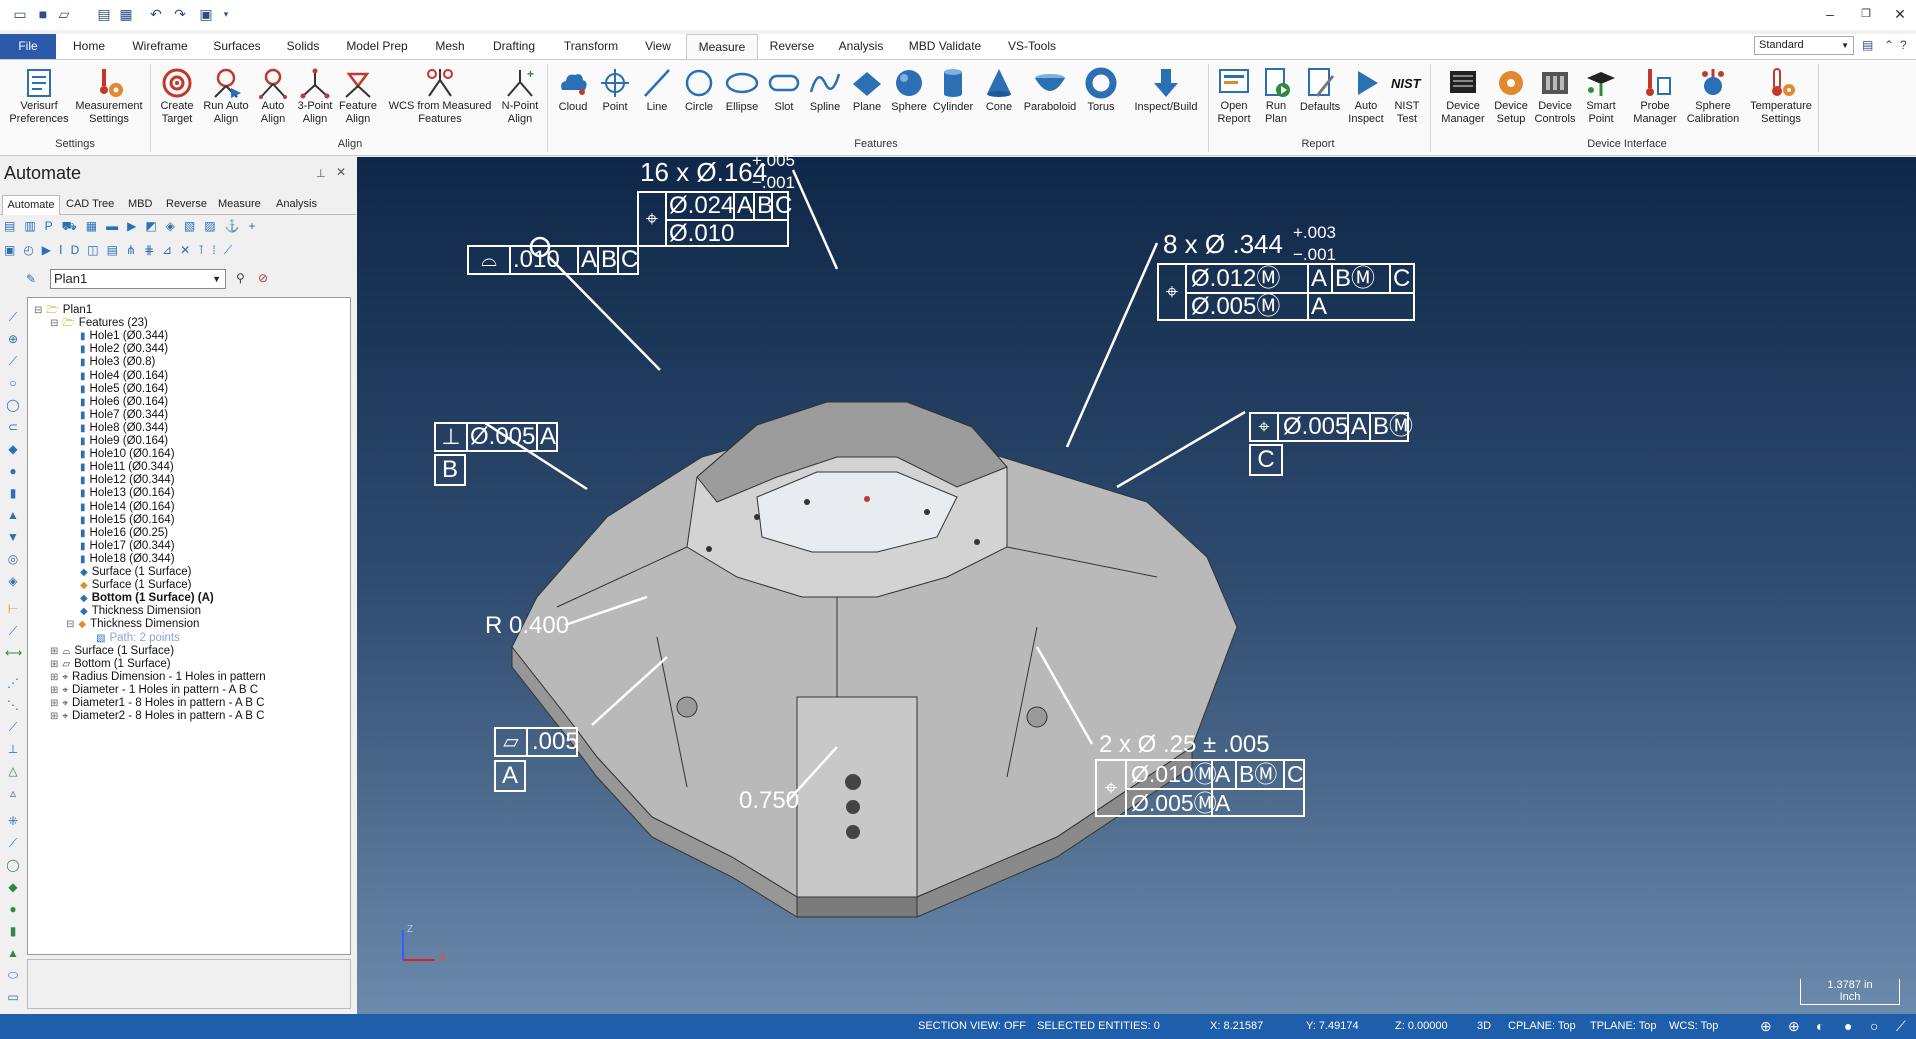 Image resolution: width=1916 pixels, height=1039 pixels. I want to click on panel-tab-automate: Automate, so click(31, 205).